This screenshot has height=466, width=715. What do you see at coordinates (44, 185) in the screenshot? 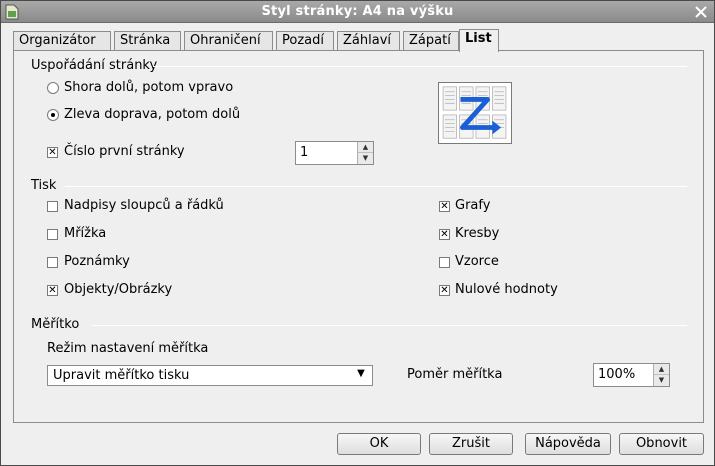
I see `print-heading: Tisk` at bounding box center [44, 185].